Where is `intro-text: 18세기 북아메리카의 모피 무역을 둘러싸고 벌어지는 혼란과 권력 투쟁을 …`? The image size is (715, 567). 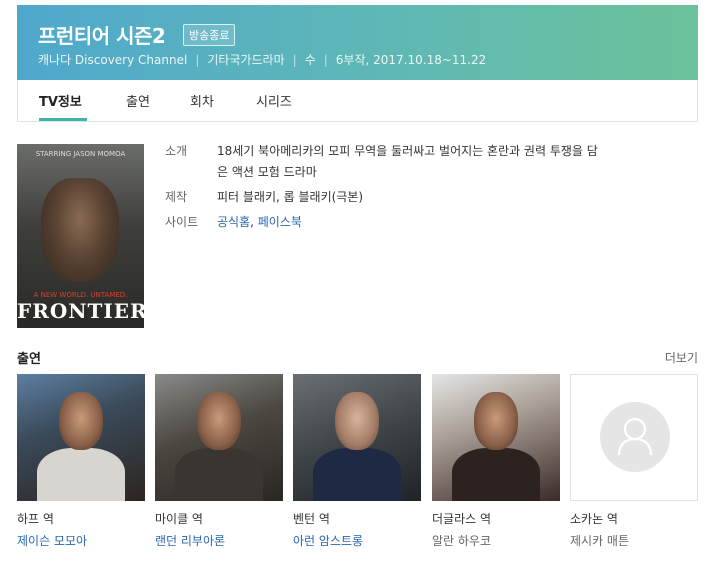
intro-text: 18세기 북아메리카의 모피 무역을 둘러싸고 벌어지는 혼란과 권력 투쟁을 … is located at coordinates (451, 162).